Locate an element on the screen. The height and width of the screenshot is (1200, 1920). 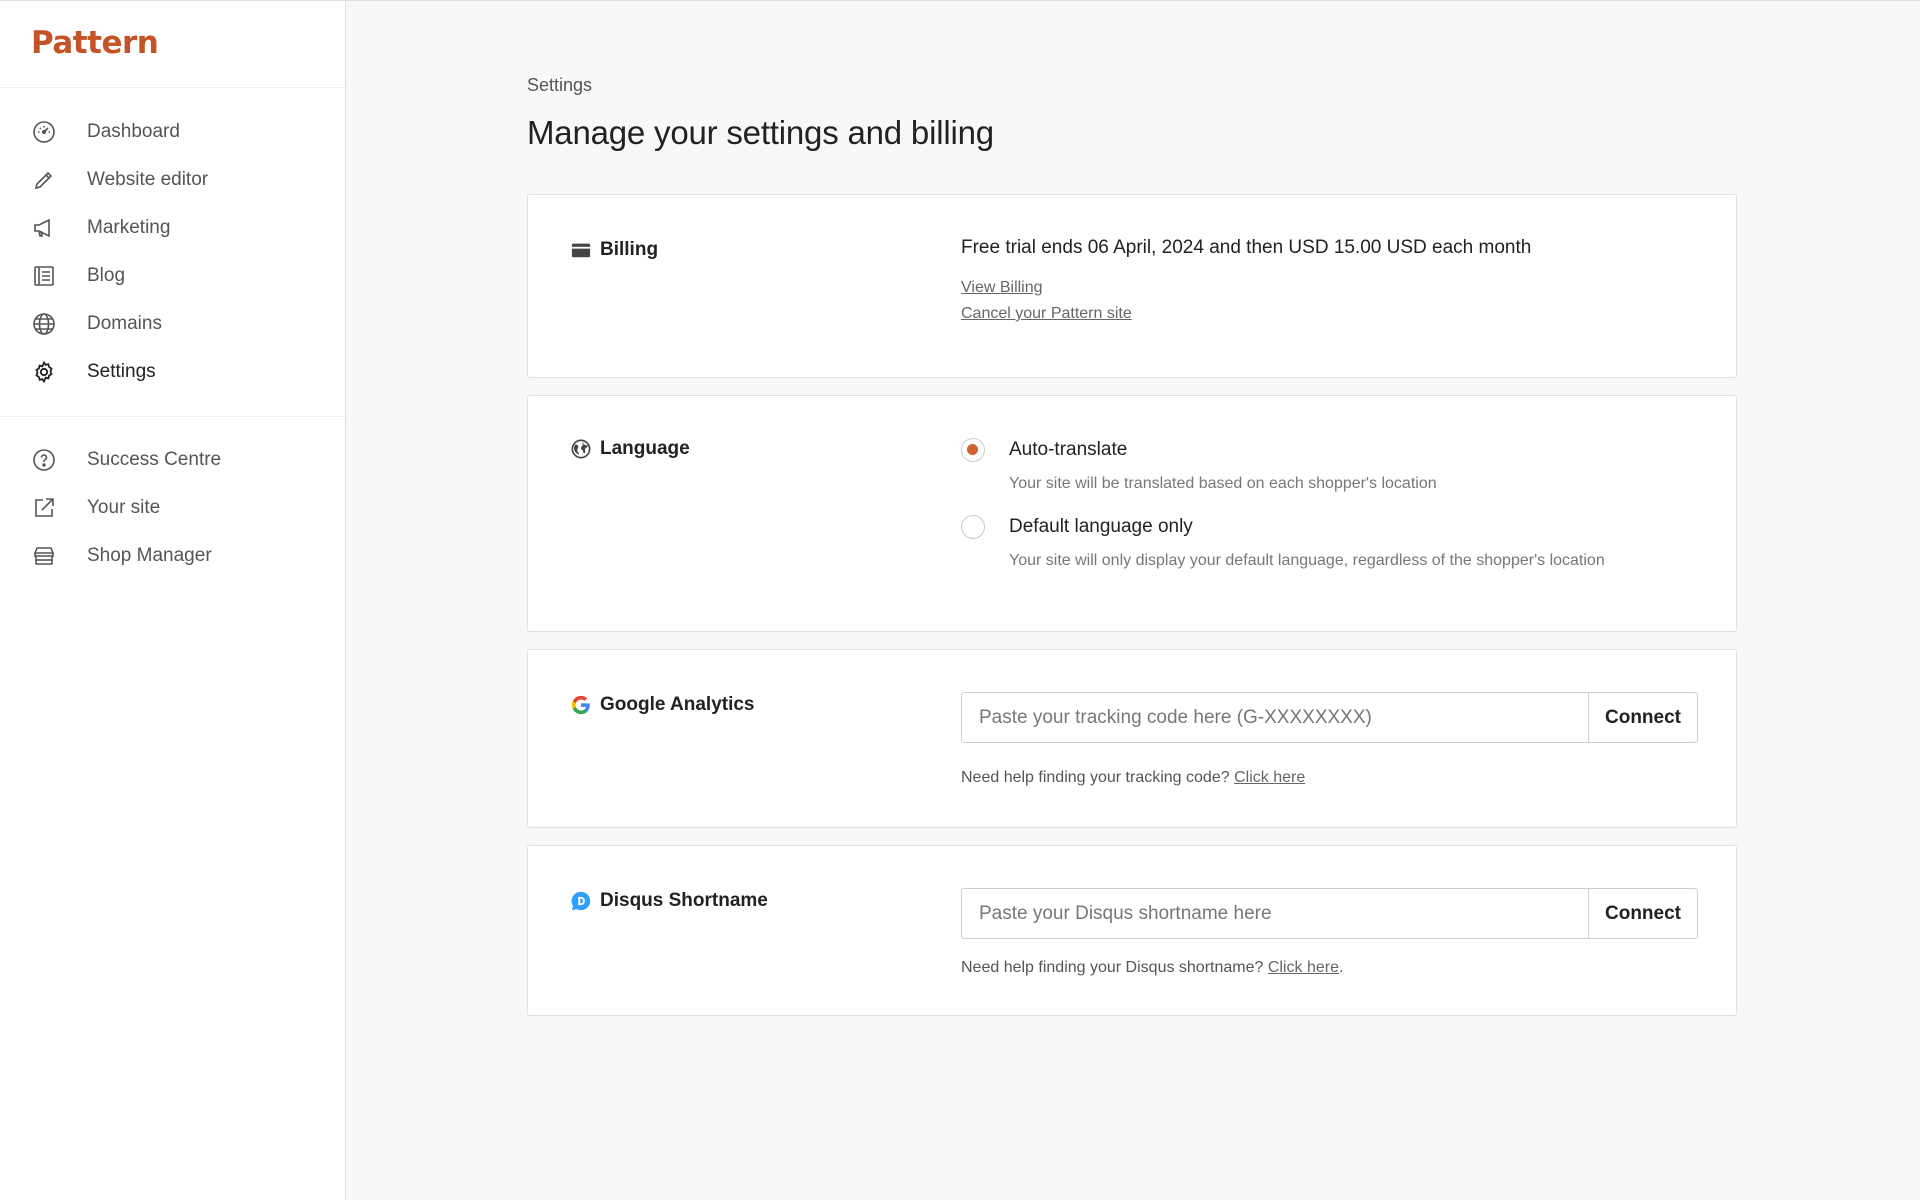
sidebar-item-label: Your site is located at coordinates (124, 507).